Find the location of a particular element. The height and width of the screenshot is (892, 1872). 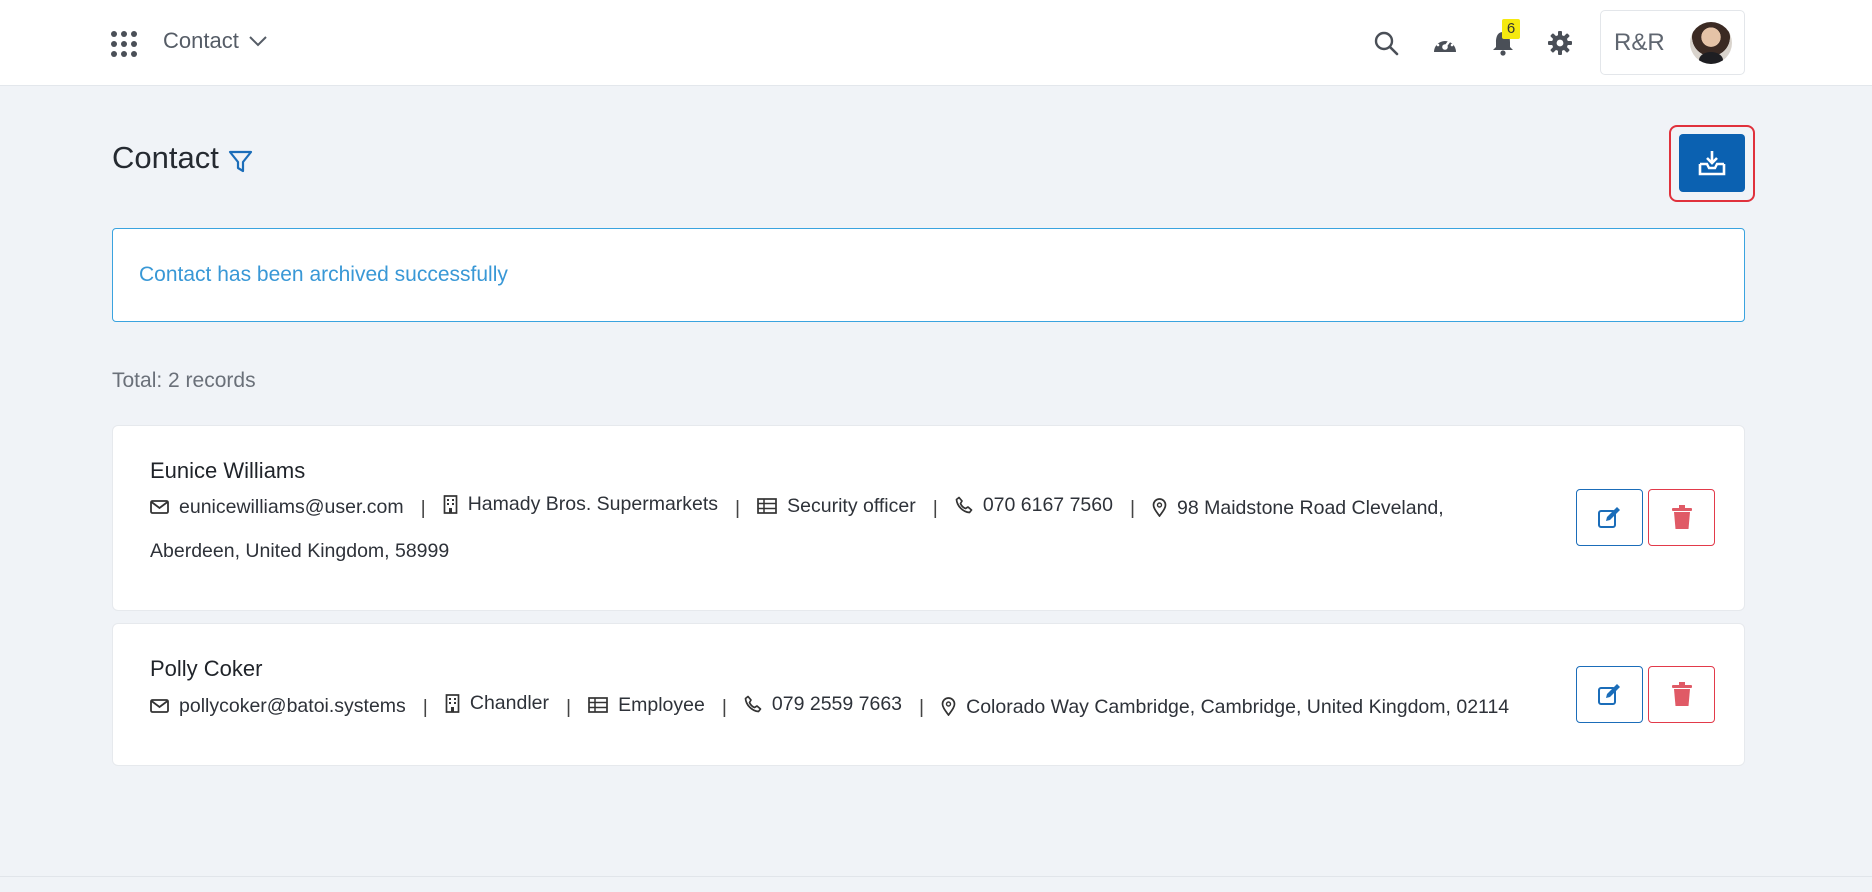

filter-icon is located at coordinates (240, 161).